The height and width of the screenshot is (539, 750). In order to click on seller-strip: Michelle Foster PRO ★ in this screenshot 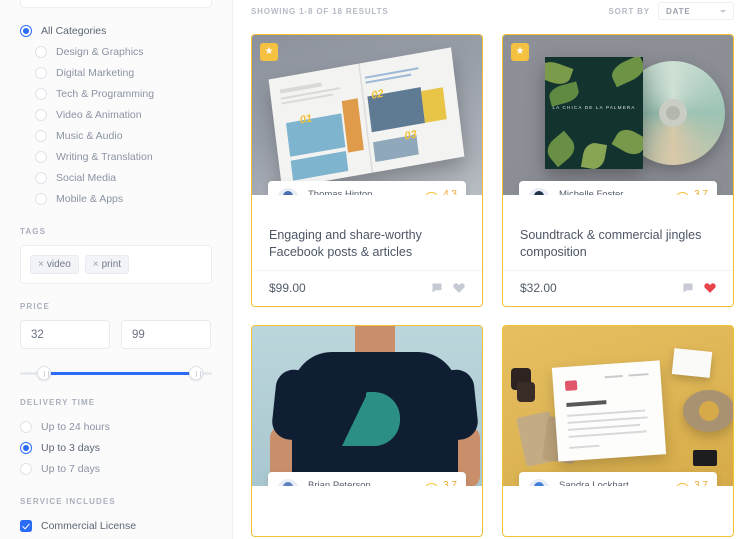, I will do `click(618, 188)`.